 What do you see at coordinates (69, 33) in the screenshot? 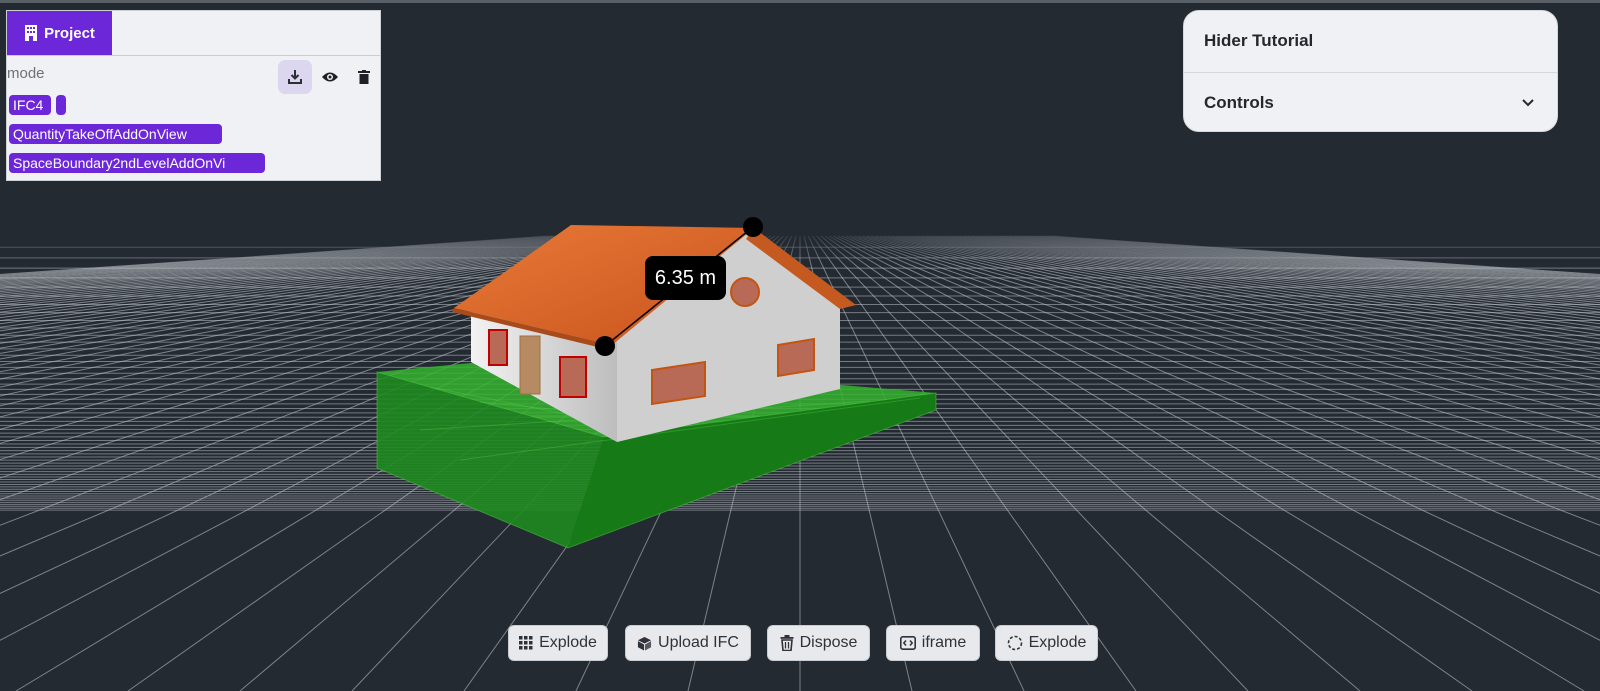
I see `tab-project-label: Project` at bounding box center [69, 33].